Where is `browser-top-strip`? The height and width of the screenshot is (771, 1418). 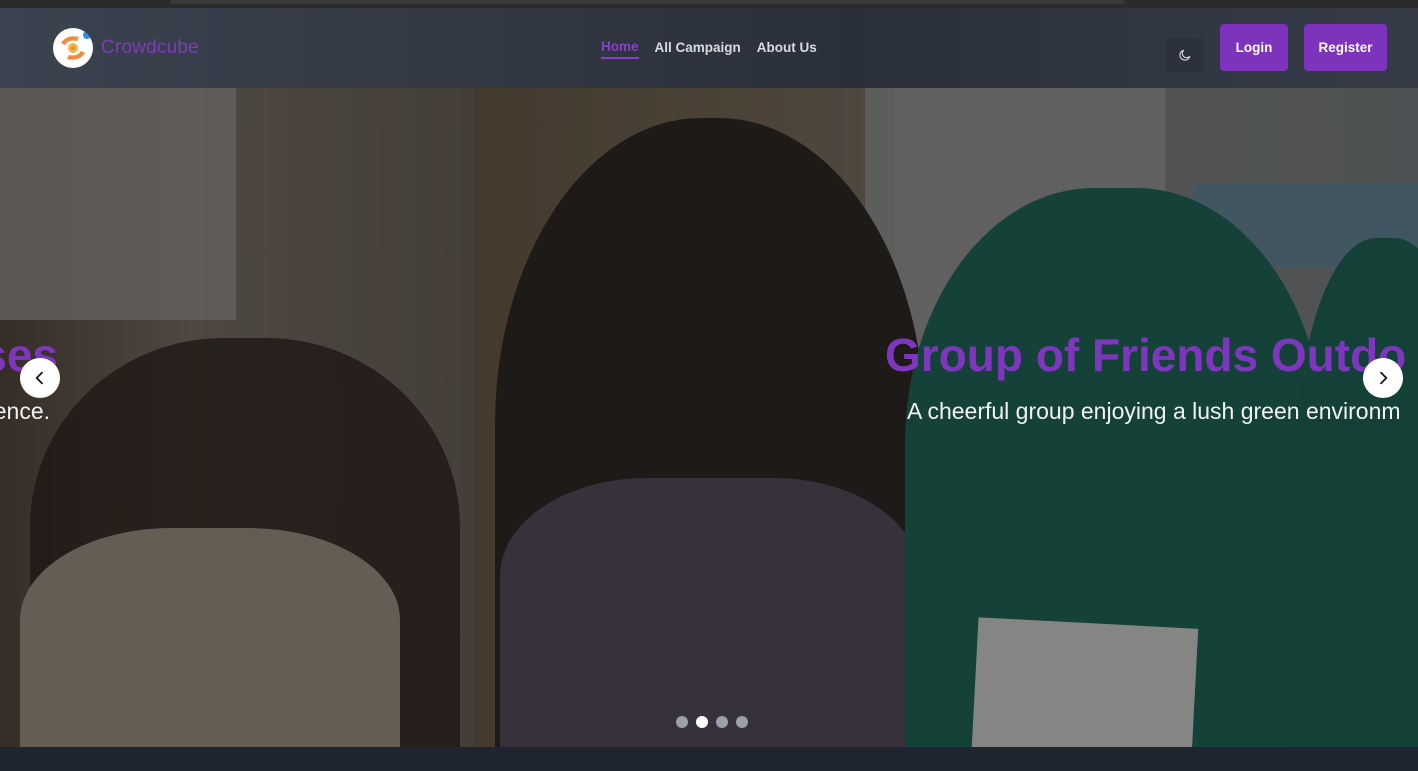
browser-top-strip is located at coordinates (709, 4).